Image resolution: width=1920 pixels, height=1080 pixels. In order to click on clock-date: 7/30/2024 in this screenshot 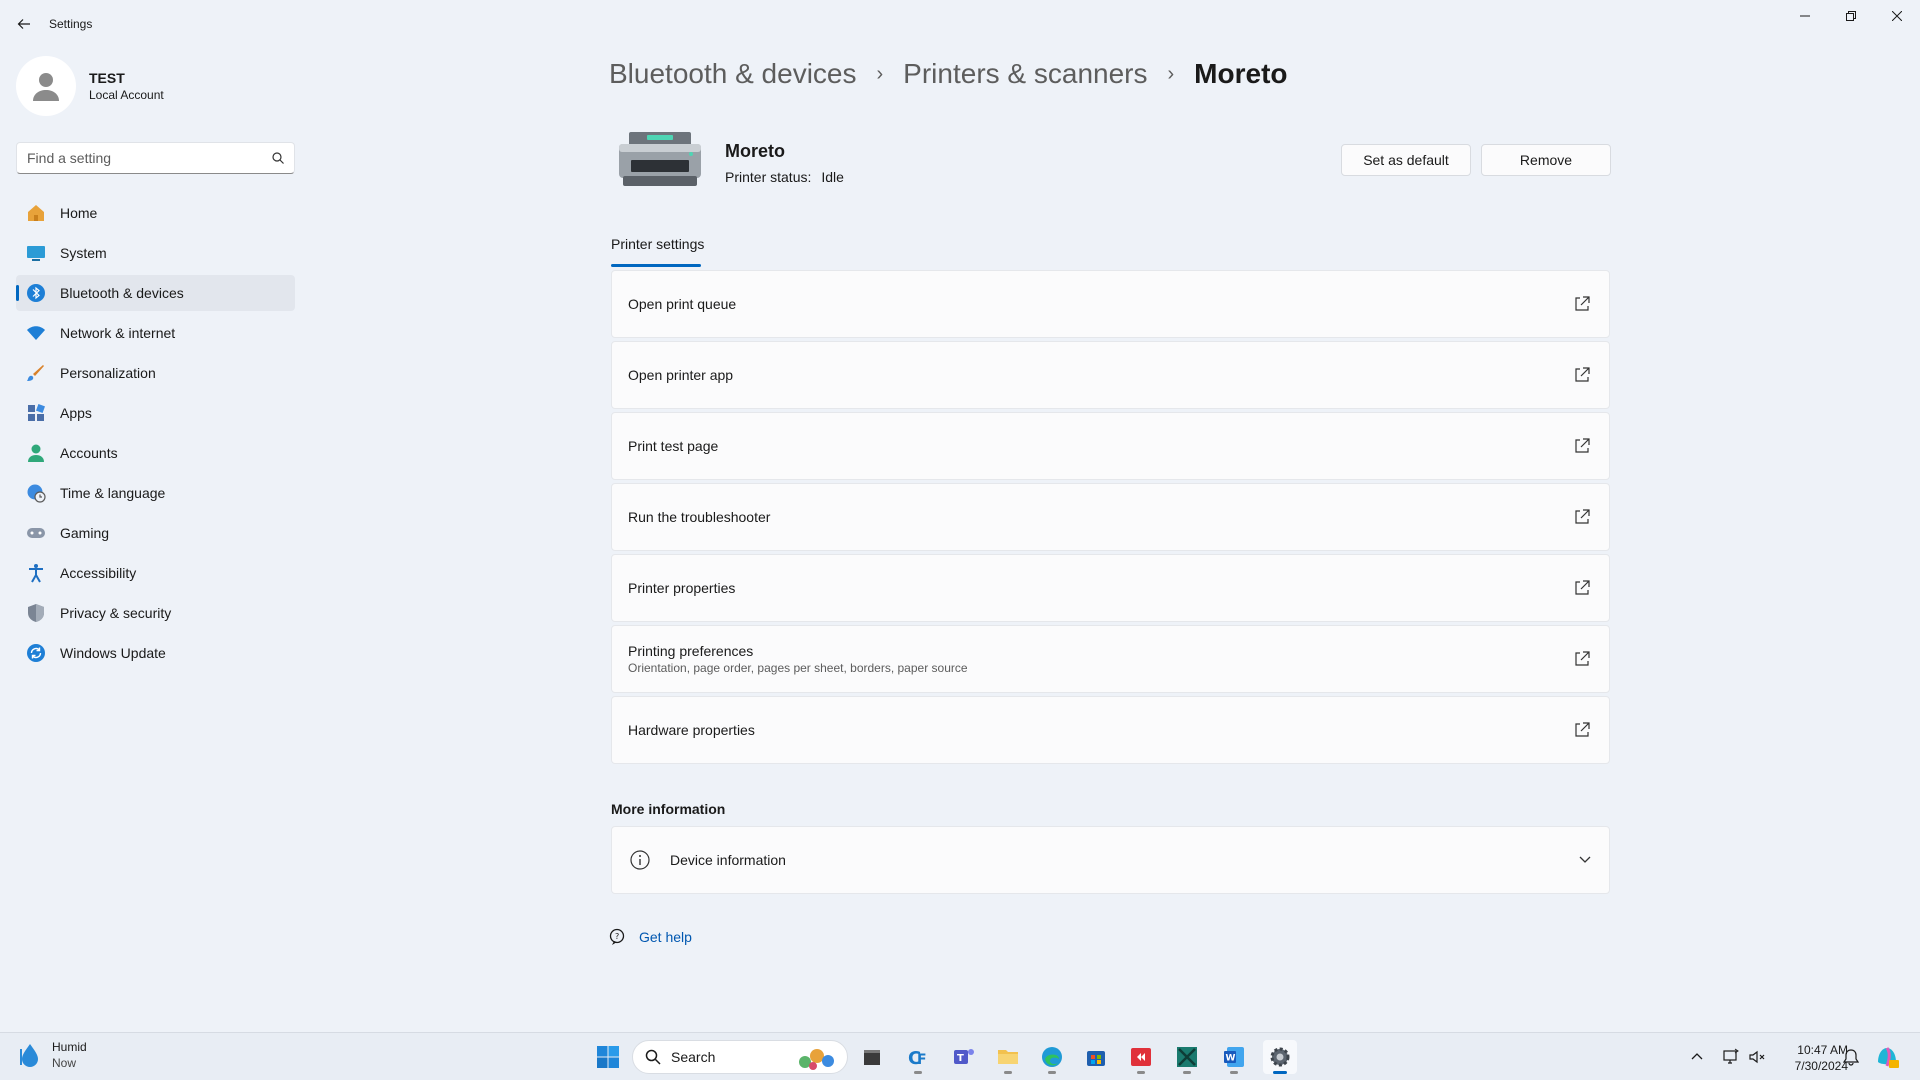, I will do `click(1821, 1066)`.